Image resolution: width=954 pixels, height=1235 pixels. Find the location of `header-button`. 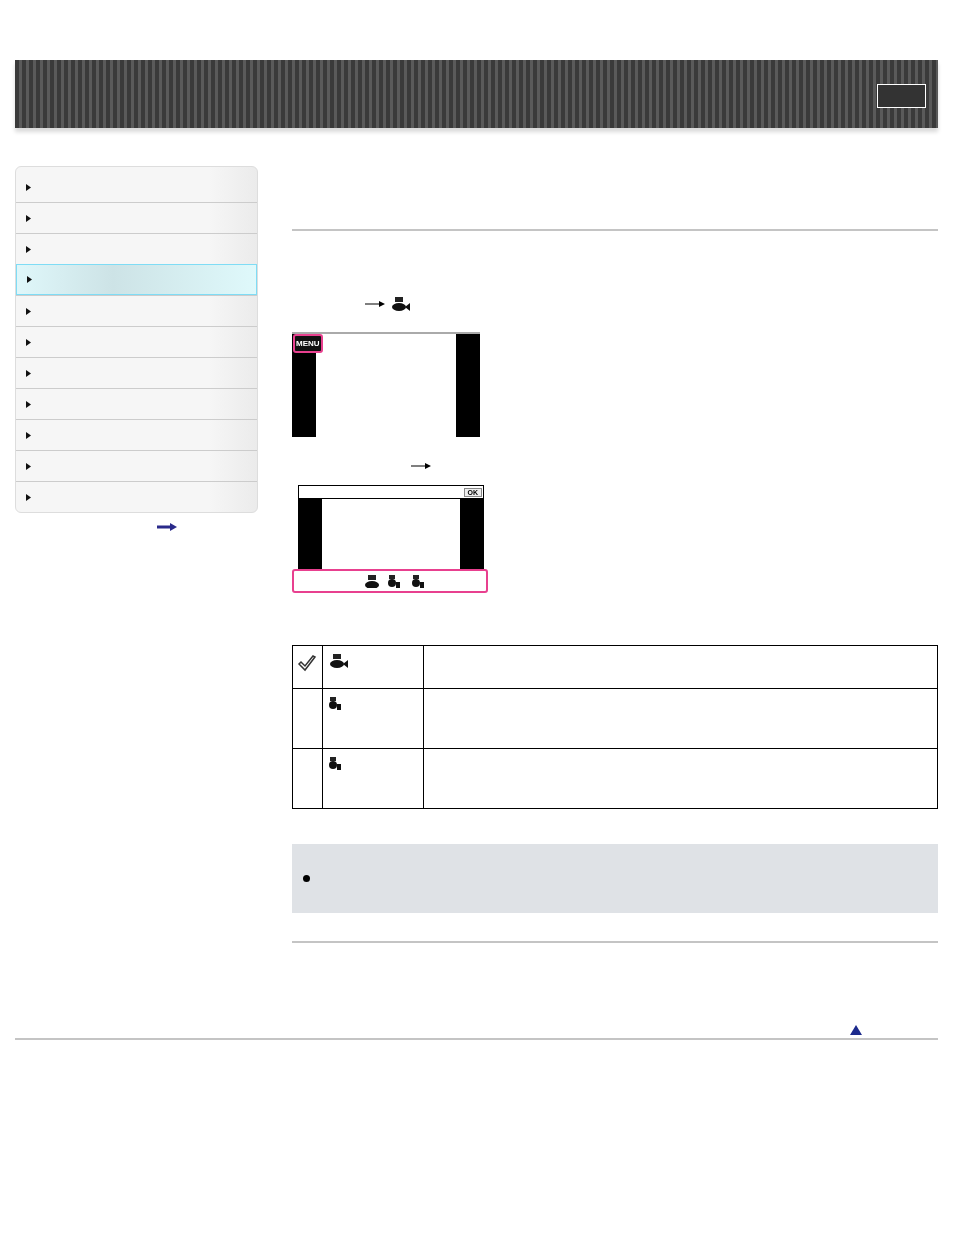

header-button is located at coordinates (901, 96).